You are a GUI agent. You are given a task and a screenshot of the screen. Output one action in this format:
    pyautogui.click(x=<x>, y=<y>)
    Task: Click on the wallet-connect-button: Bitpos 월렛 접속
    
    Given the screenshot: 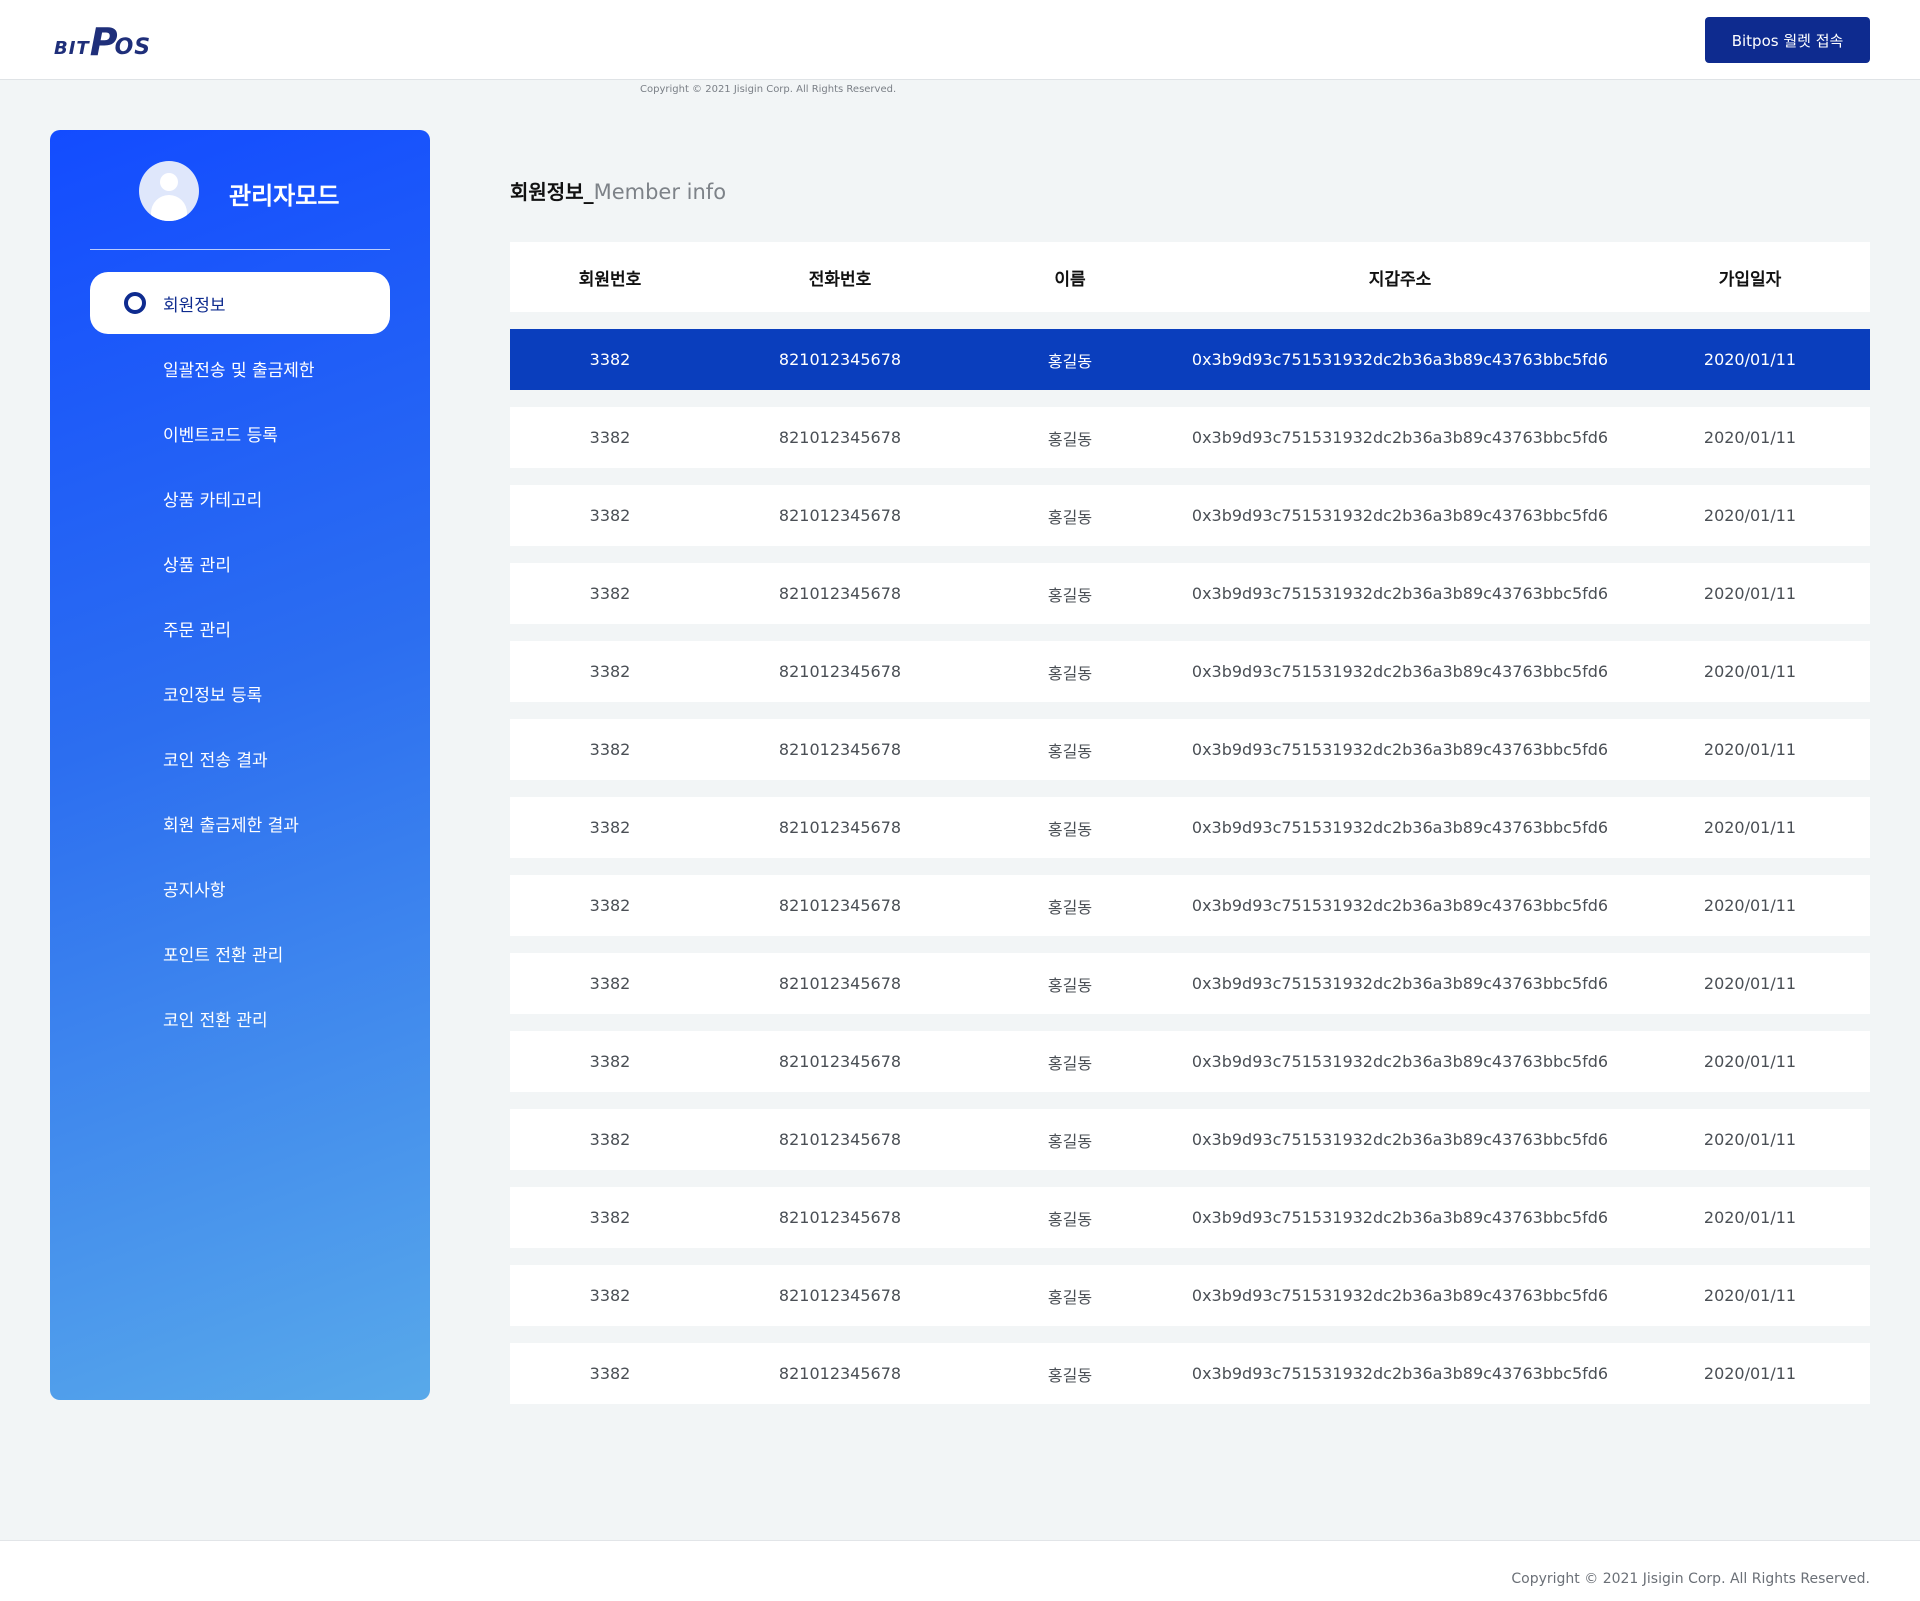 What is the action you would take?
    pyautogui.click(x=1787, y=40)
    